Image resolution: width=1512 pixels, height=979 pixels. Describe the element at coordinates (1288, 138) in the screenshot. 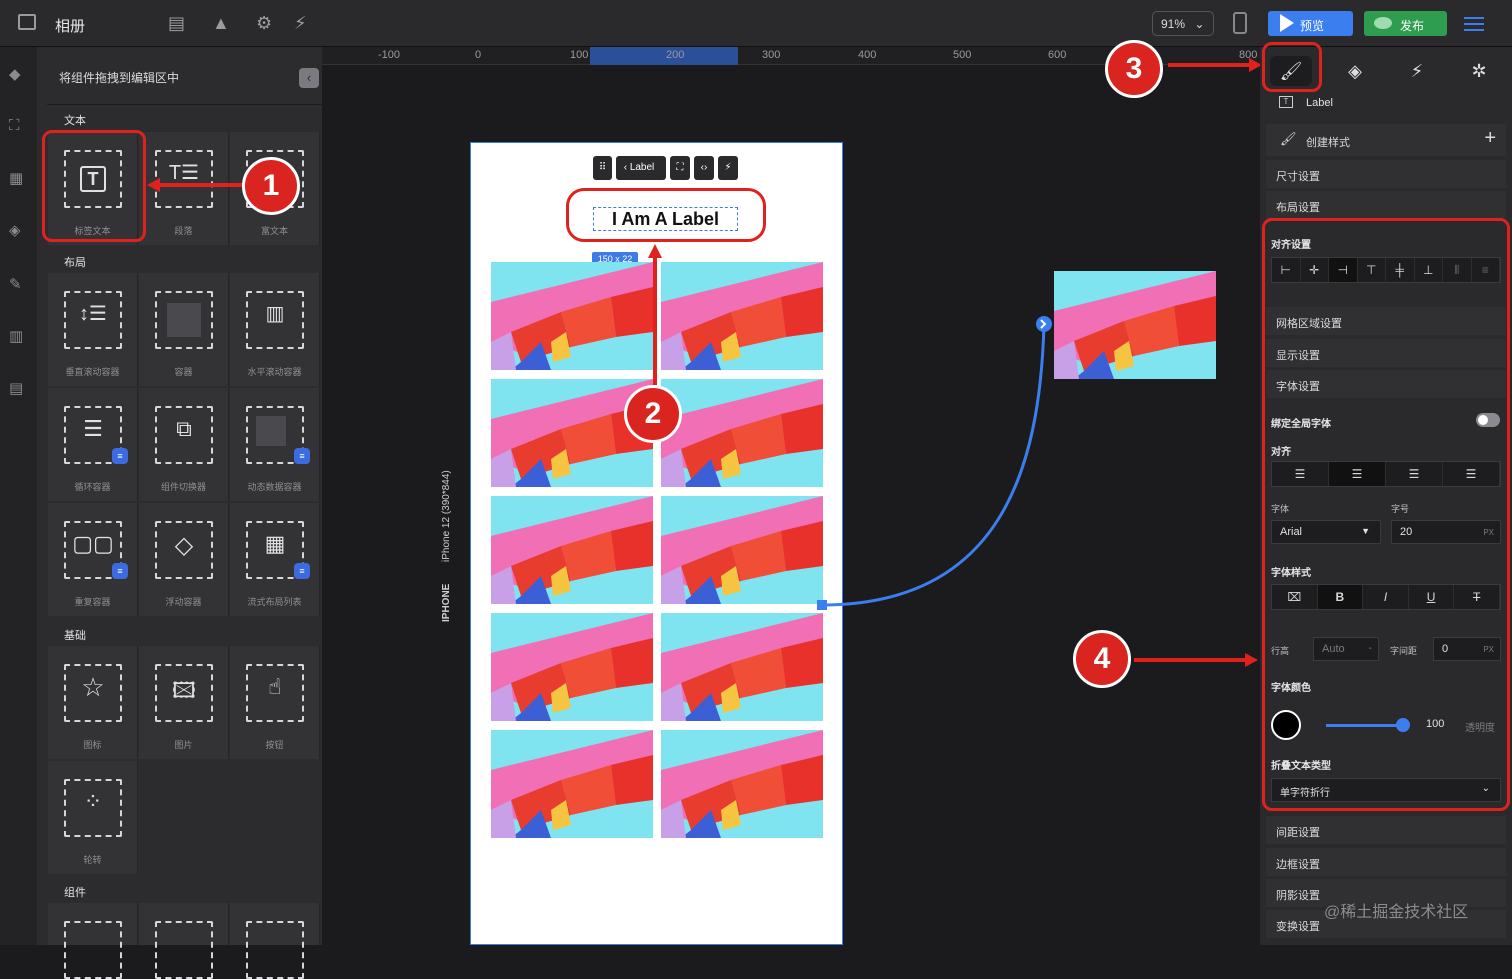

I see `brush-icon: 🖌` at that location.